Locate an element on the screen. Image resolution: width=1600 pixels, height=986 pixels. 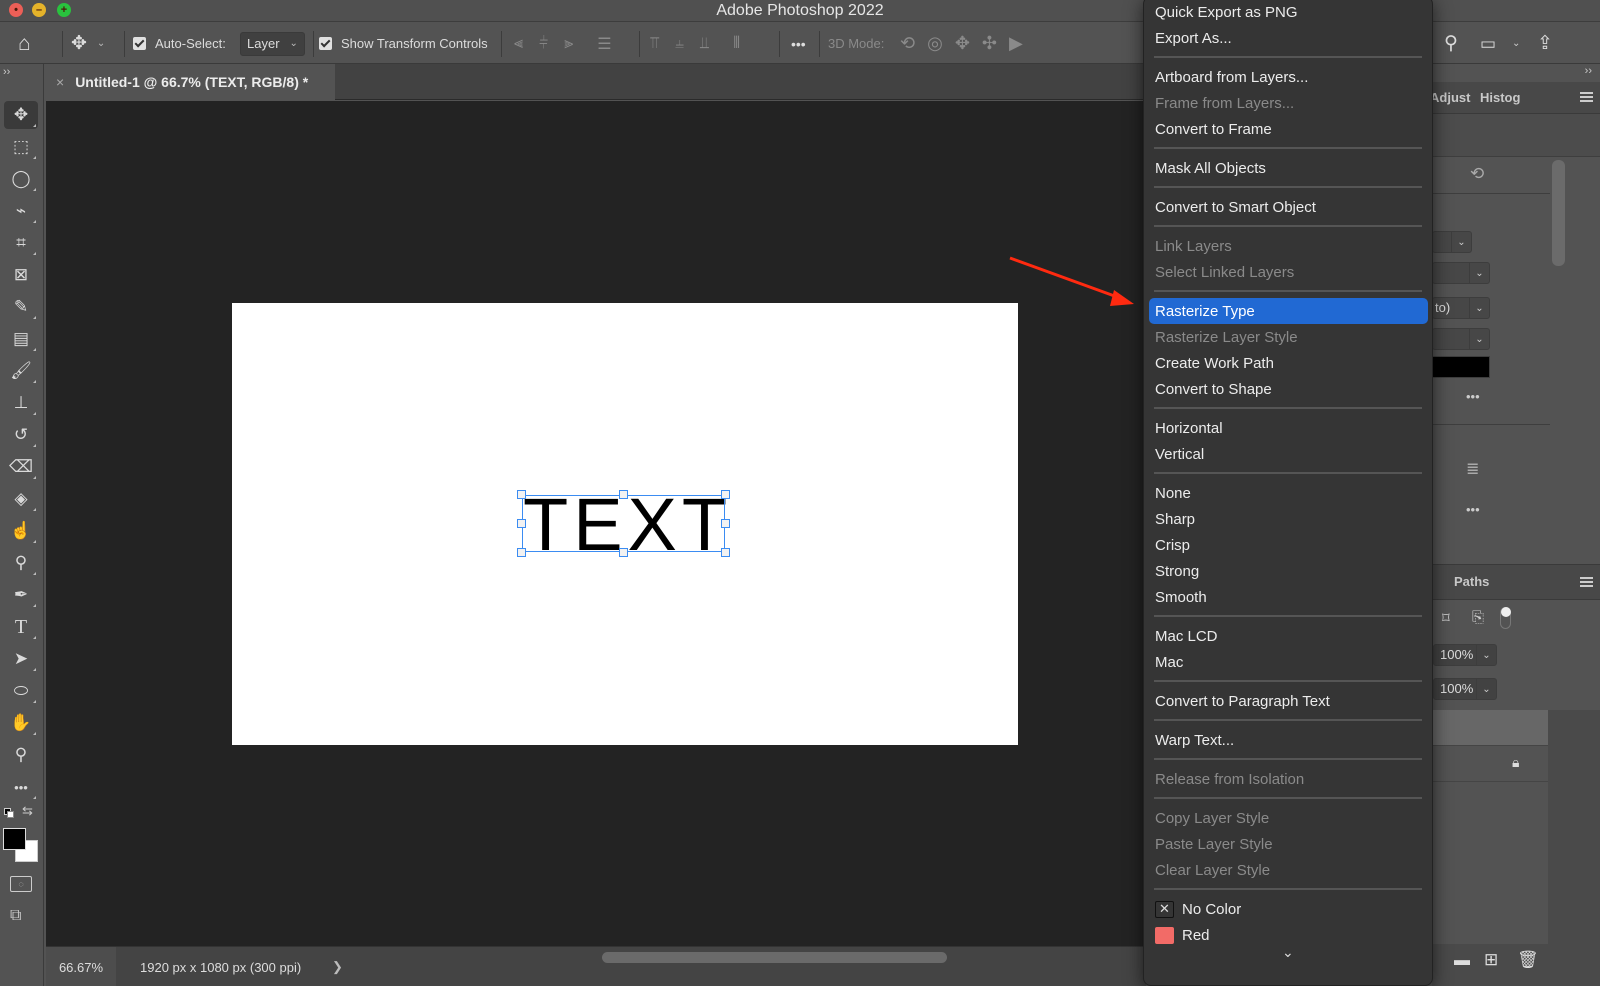
menu-item-crisp: Crisp is located at coordinates (1288, 545).